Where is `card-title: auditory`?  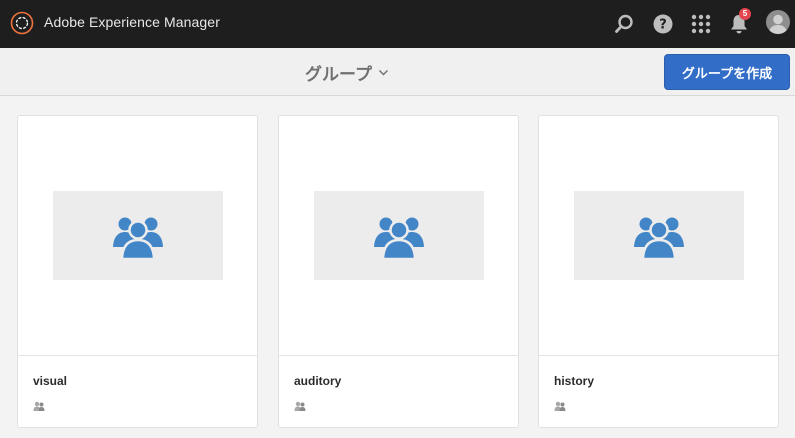
card-title: auditory is located at coordinates (318, 381).